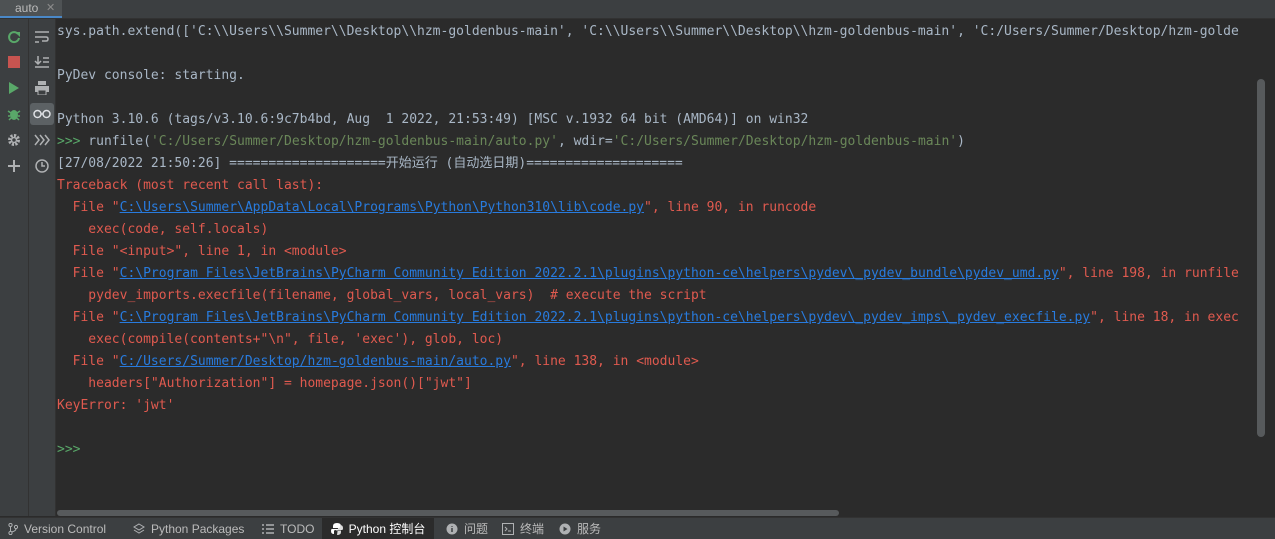  Describe the element at coordinates (580, 528) in the screenshot. I see `services-tab: 服务` at that location.